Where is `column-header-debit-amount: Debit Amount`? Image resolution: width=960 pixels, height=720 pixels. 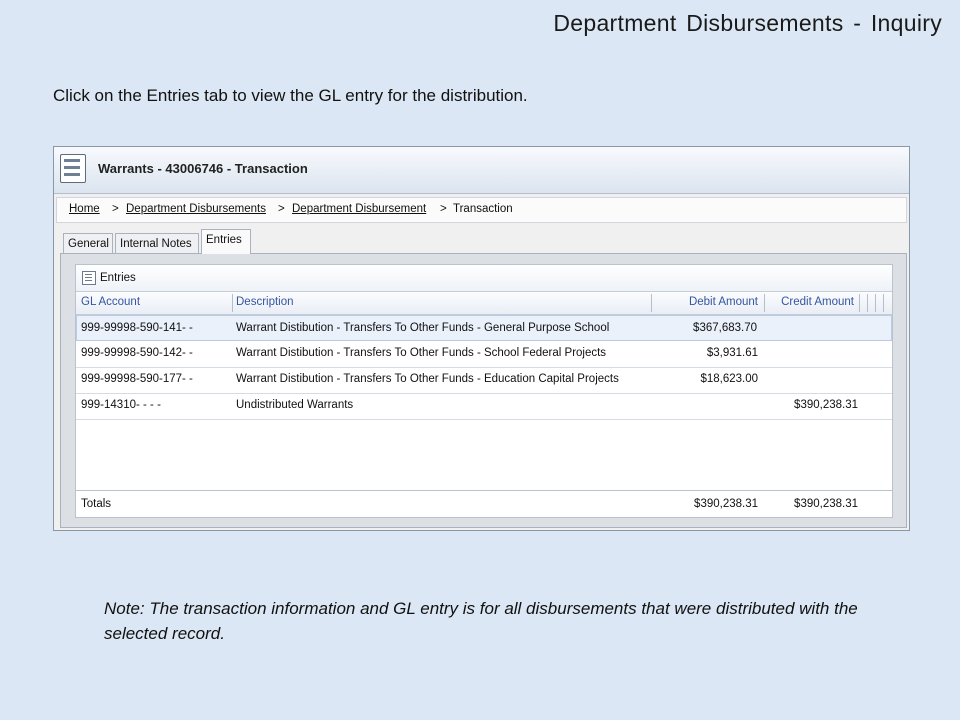
column-header-debit-amount: Debit Amount is located at coordinates (723, 302).